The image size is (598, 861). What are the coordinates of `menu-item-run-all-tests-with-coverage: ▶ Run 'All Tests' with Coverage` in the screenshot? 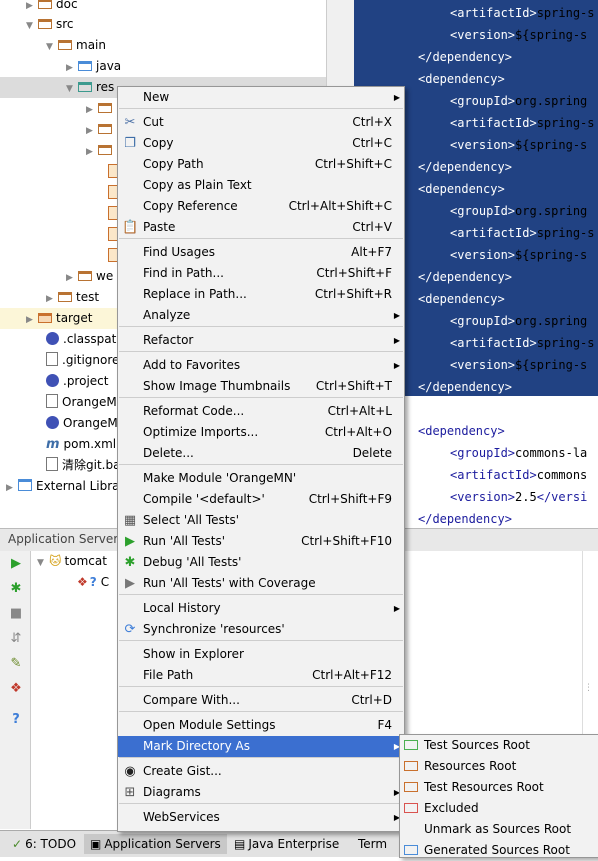 It's located at (261, 583).